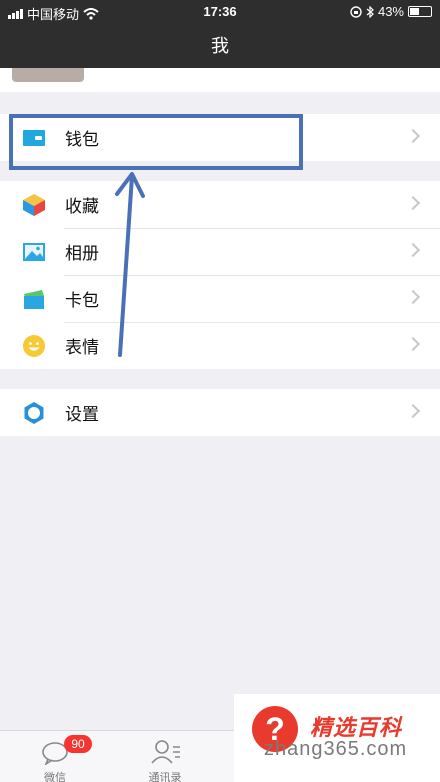 The height and width of the screenshot is (782, 440). I want to click on tab-contacts: 通讯录, so click(165, 756).